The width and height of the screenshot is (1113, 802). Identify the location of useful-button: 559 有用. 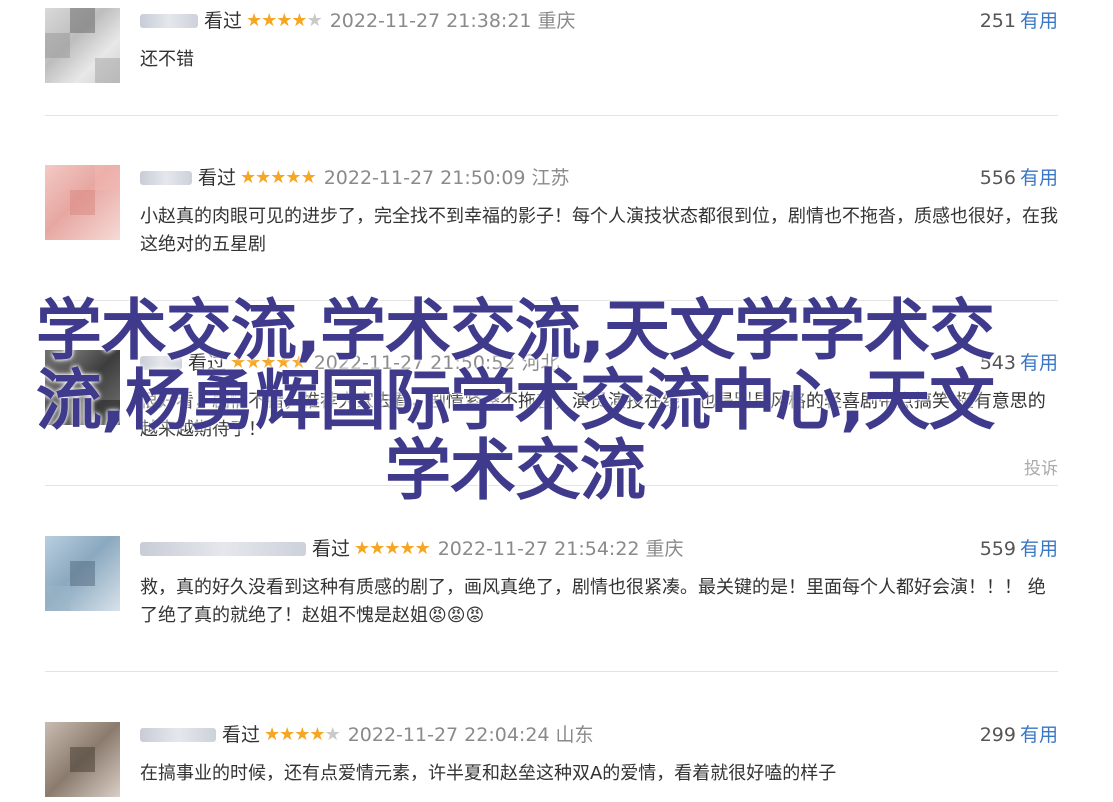
(1019, 549).